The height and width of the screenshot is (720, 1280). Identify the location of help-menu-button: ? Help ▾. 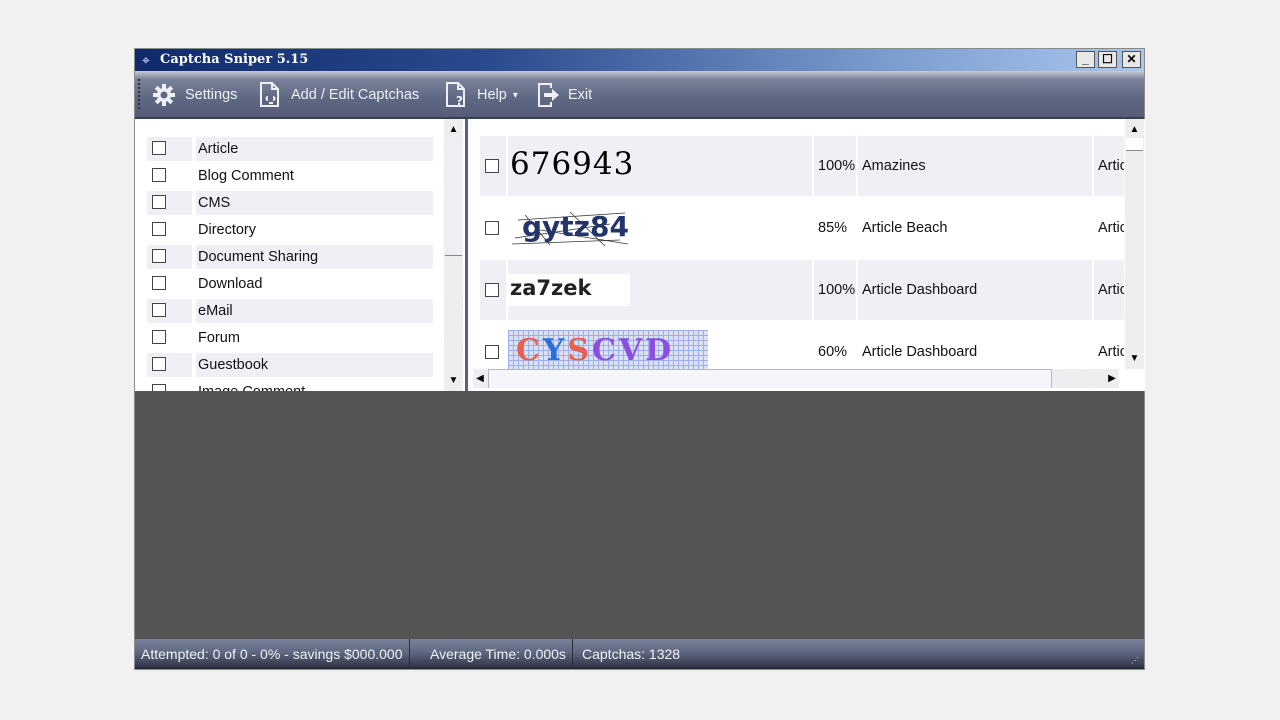
(480, 95).